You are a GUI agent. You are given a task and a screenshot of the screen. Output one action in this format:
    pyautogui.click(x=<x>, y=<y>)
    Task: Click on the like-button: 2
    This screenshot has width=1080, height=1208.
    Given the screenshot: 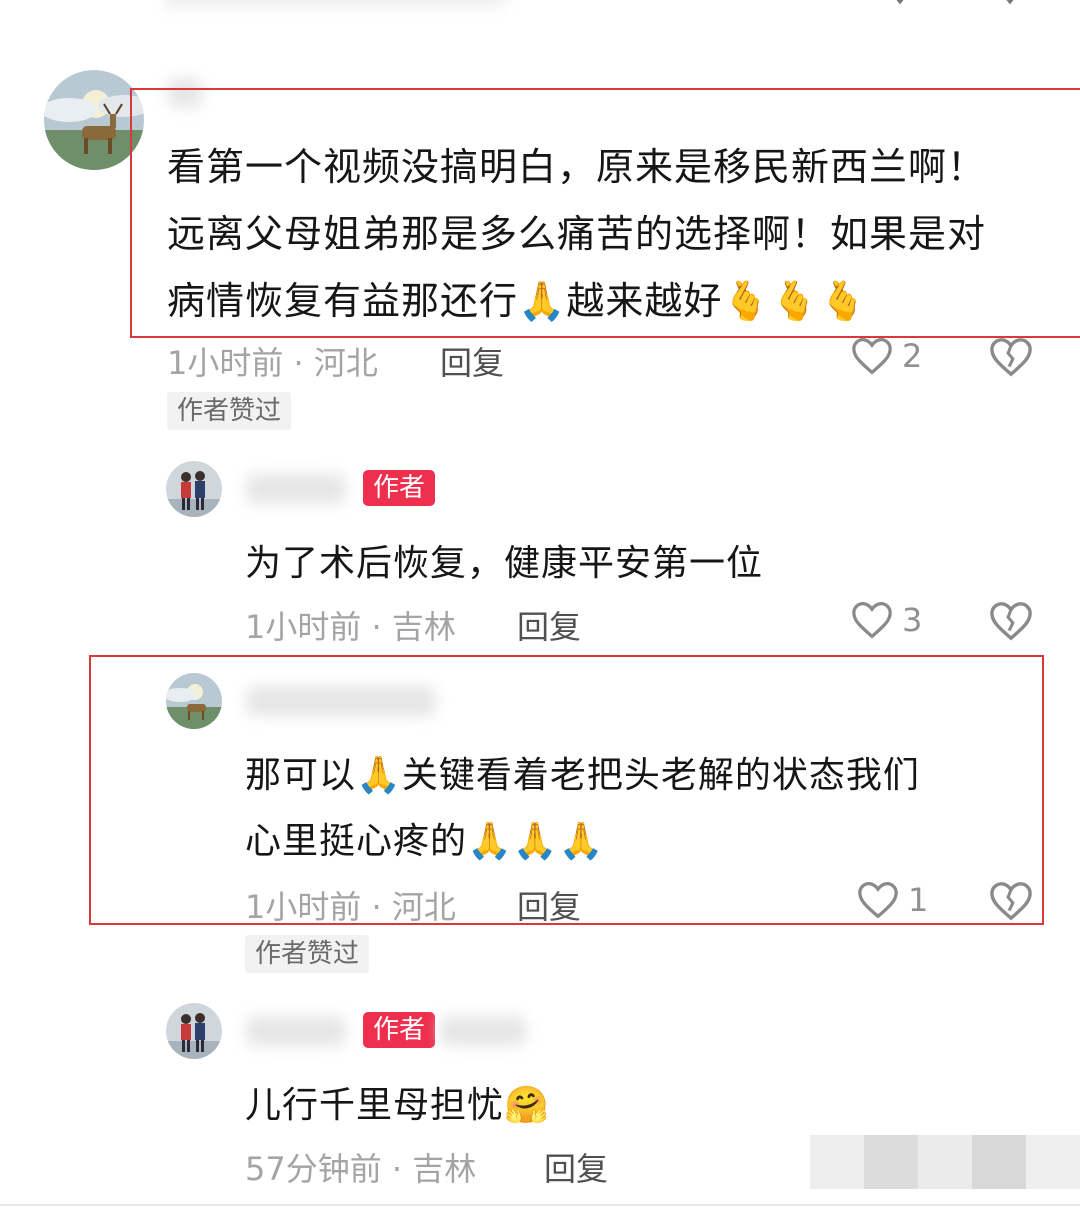 What is the action you would take?
    pyautogui.click(x=886, y=356)
    